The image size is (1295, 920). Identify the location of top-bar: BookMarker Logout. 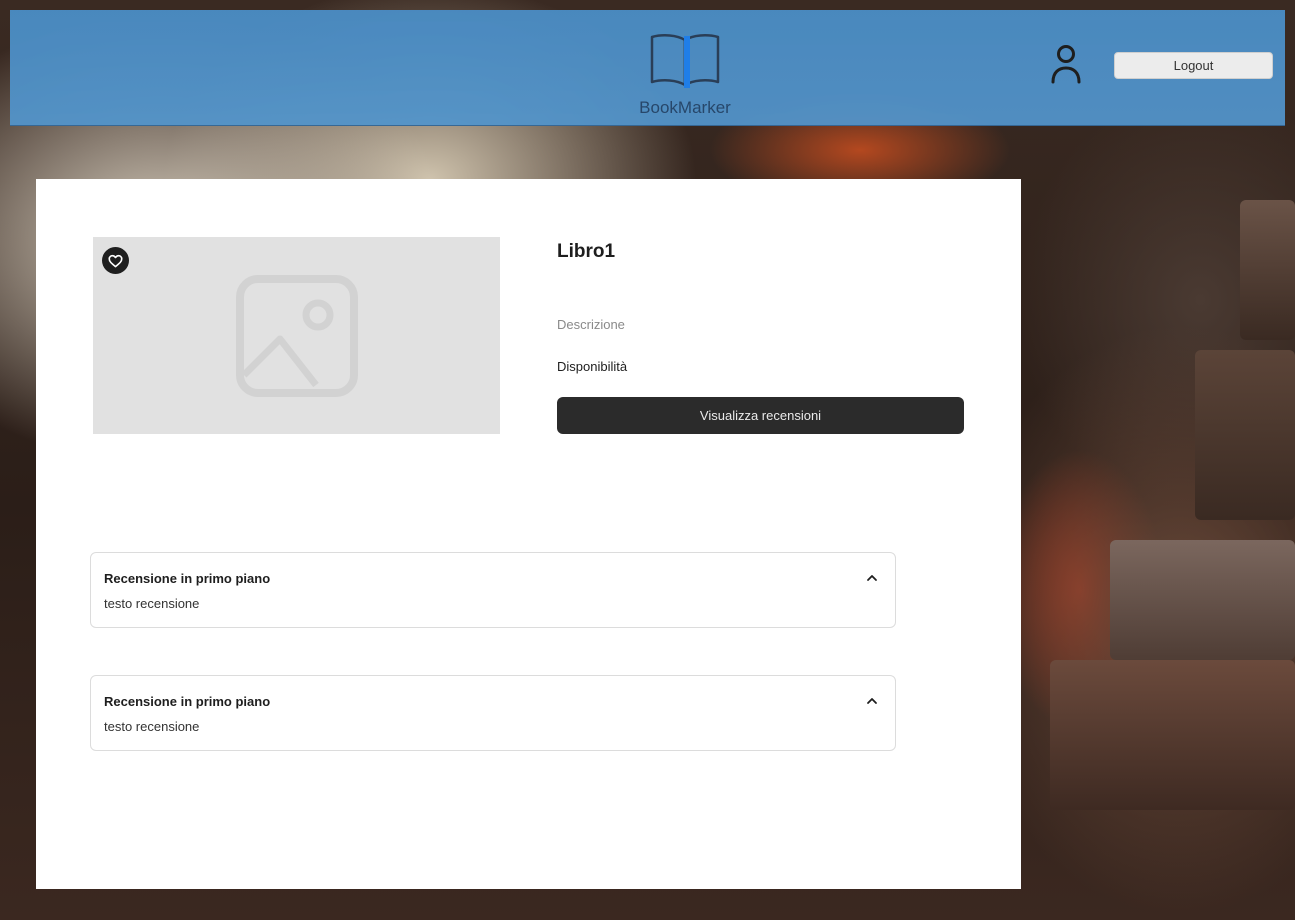
(647, 68).